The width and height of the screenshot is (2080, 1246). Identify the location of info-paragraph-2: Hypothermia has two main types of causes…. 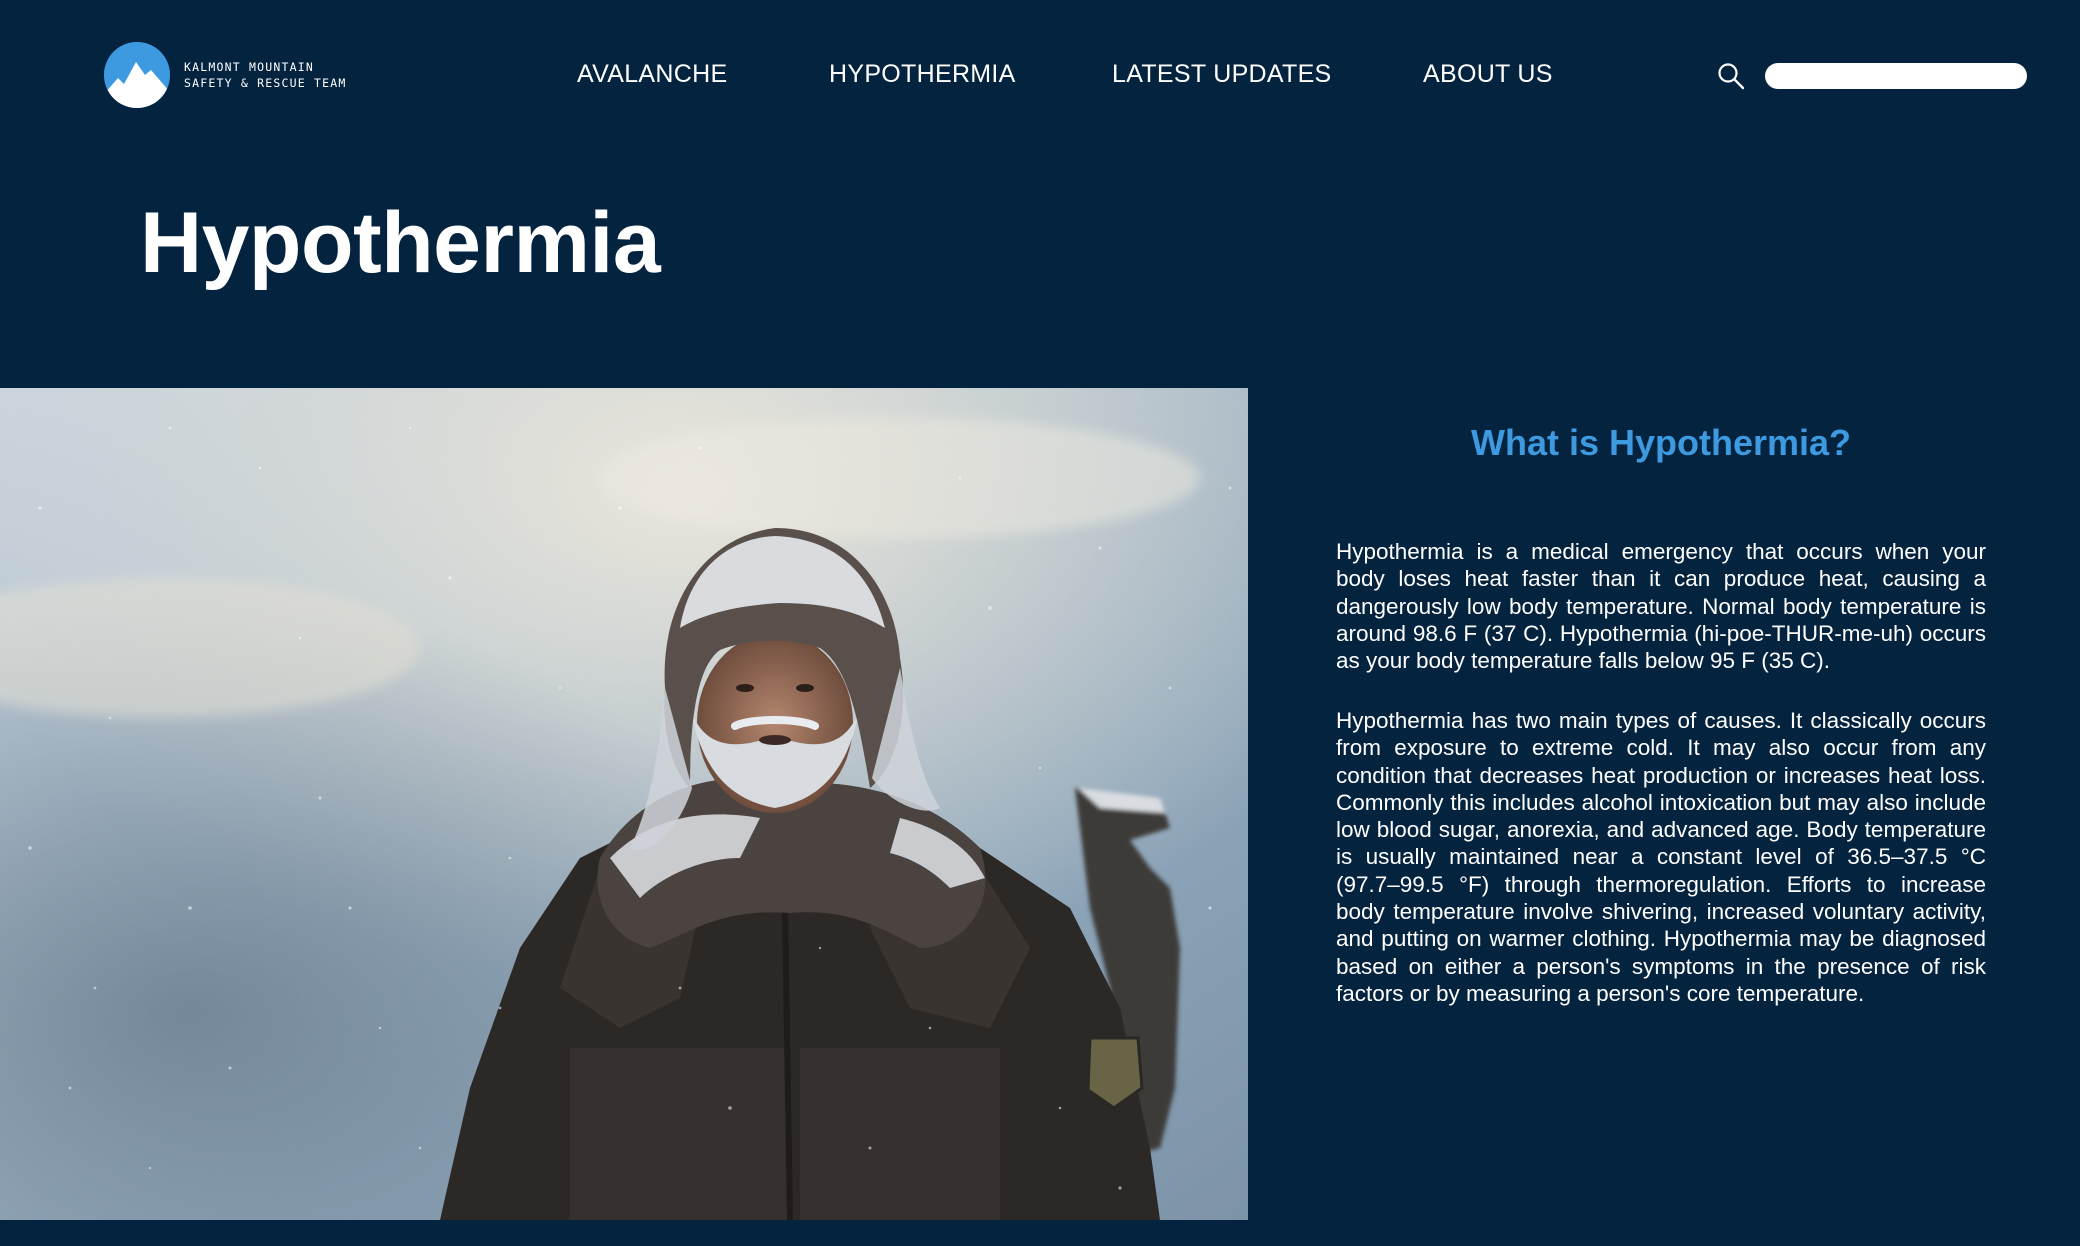
(1661, 857).